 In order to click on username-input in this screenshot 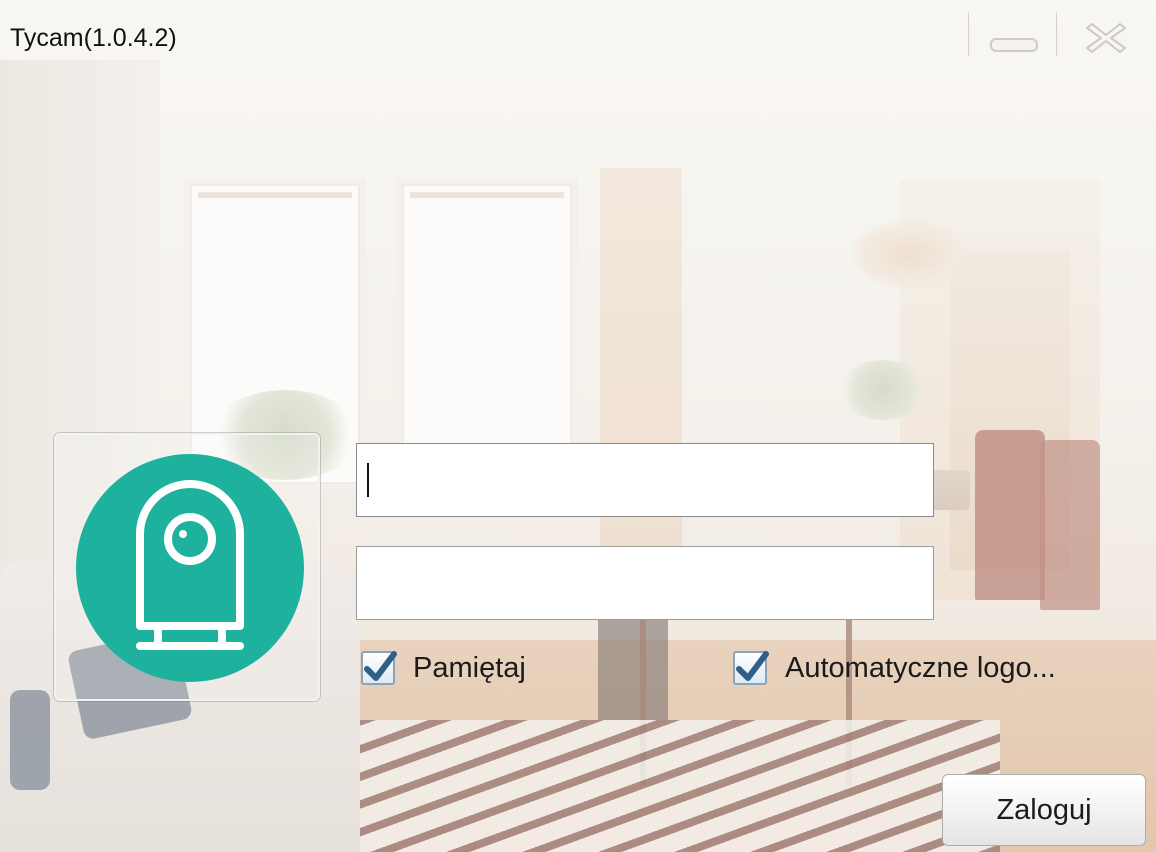, I will do `click(645, 480)`.